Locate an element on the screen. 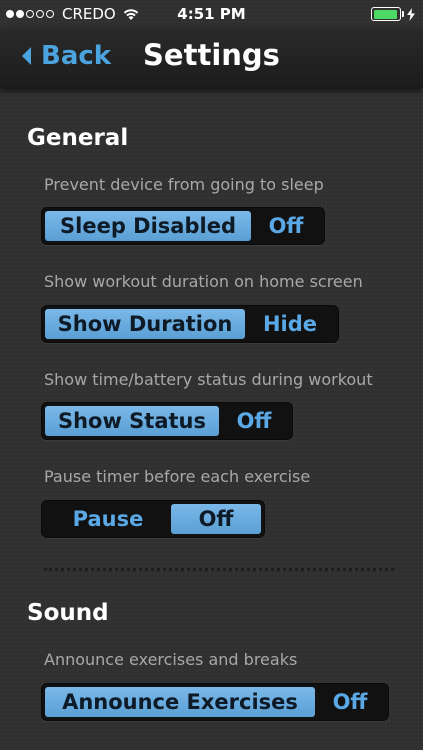 Image resolution: width=423 pixels, height=750 pixels. segment-announce-exercises: Announce Exercises is located at coordinates (180, 702).